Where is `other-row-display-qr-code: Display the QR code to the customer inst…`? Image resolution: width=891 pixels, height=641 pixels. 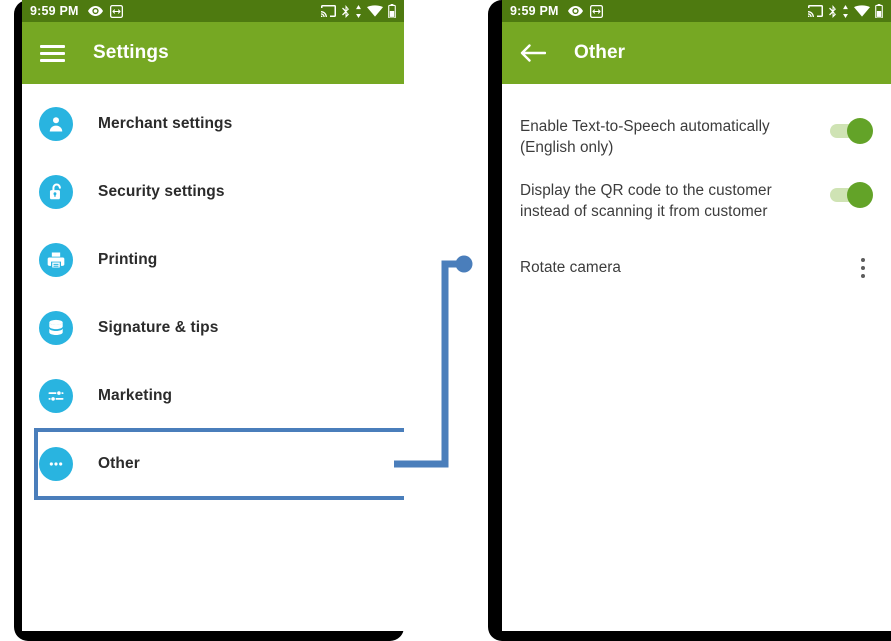
other-row-display-qr-code: Display the QR code to the customer inst… is located at coordinates (696, 190).